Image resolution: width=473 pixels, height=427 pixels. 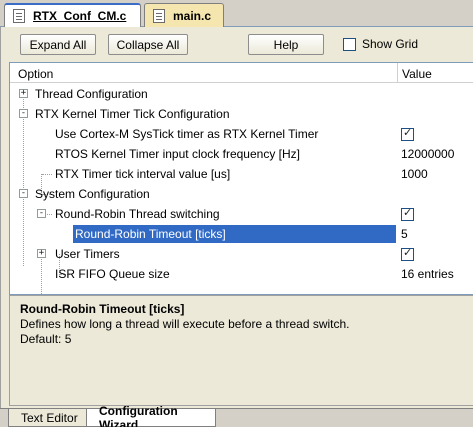 What do you see at coordinates (414, 174) in the screenshot?
I see `option-value: 1000` at bounding box center [414, 174].